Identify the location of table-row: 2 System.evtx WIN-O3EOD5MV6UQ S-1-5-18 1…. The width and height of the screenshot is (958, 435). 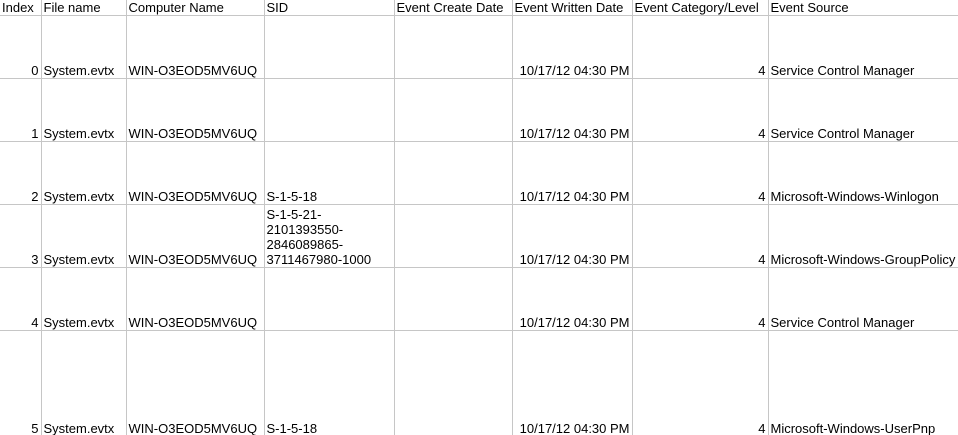
(479, 173).